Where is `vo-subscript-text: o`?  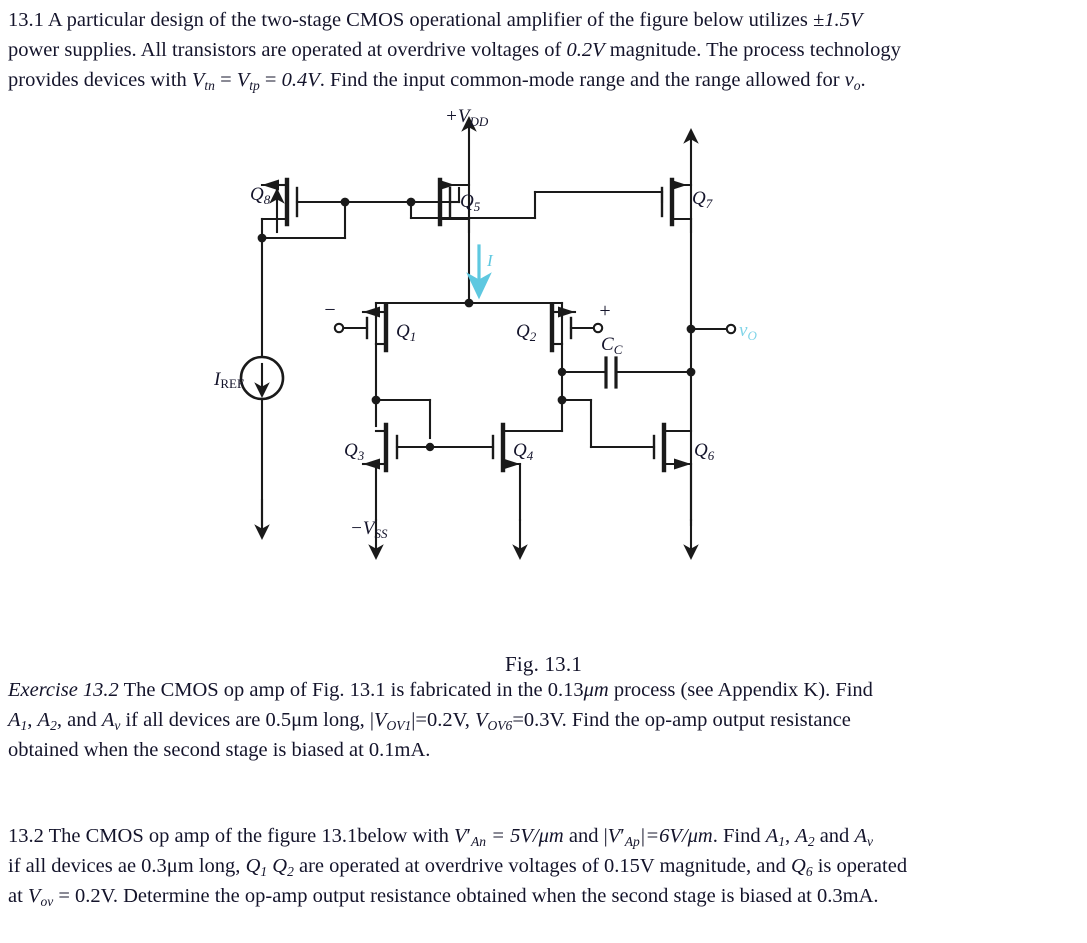 vo-subscript-text: o is located at coordinates (857, 85).